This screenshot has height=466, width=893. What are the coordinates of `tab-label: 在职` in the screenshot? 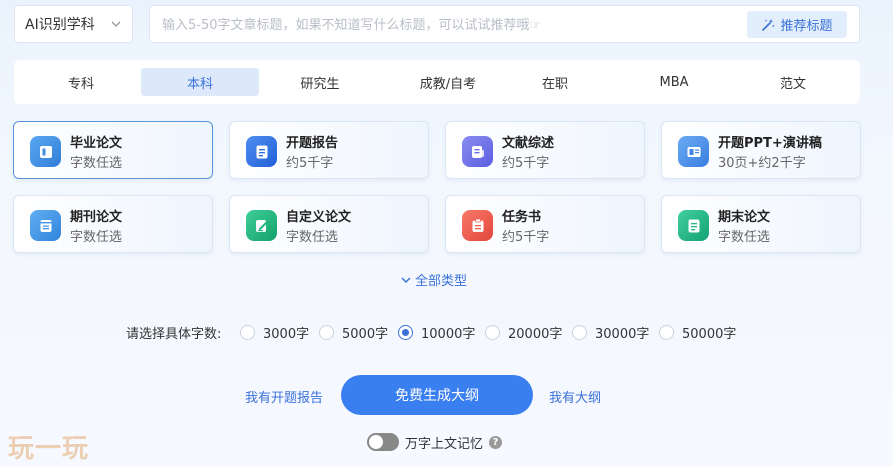 It's located at (554, 84).